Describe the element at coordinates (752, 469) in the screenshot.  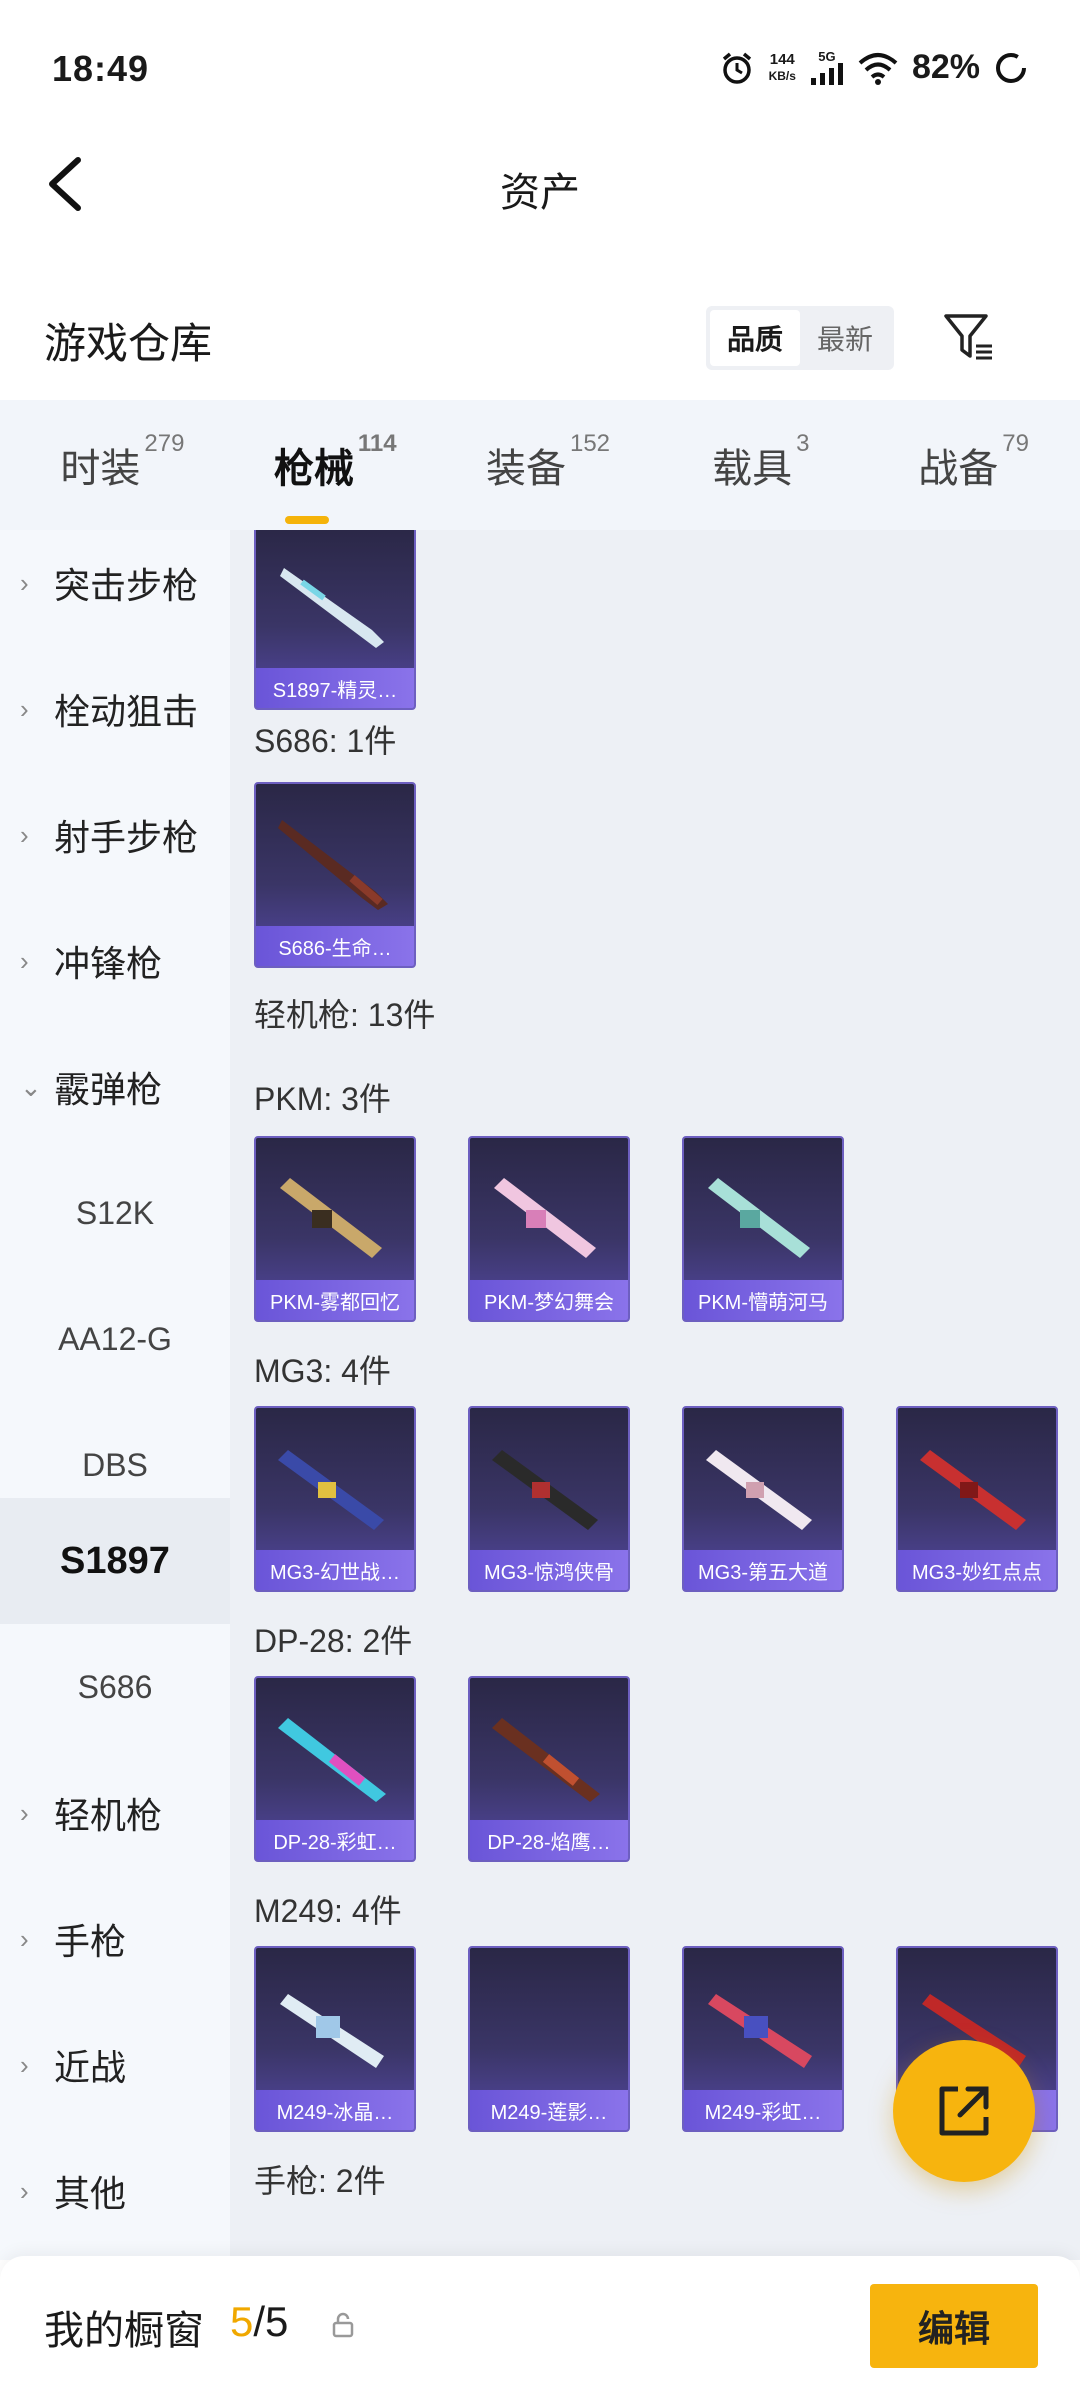
I see `tab-label: 载具` at that location.